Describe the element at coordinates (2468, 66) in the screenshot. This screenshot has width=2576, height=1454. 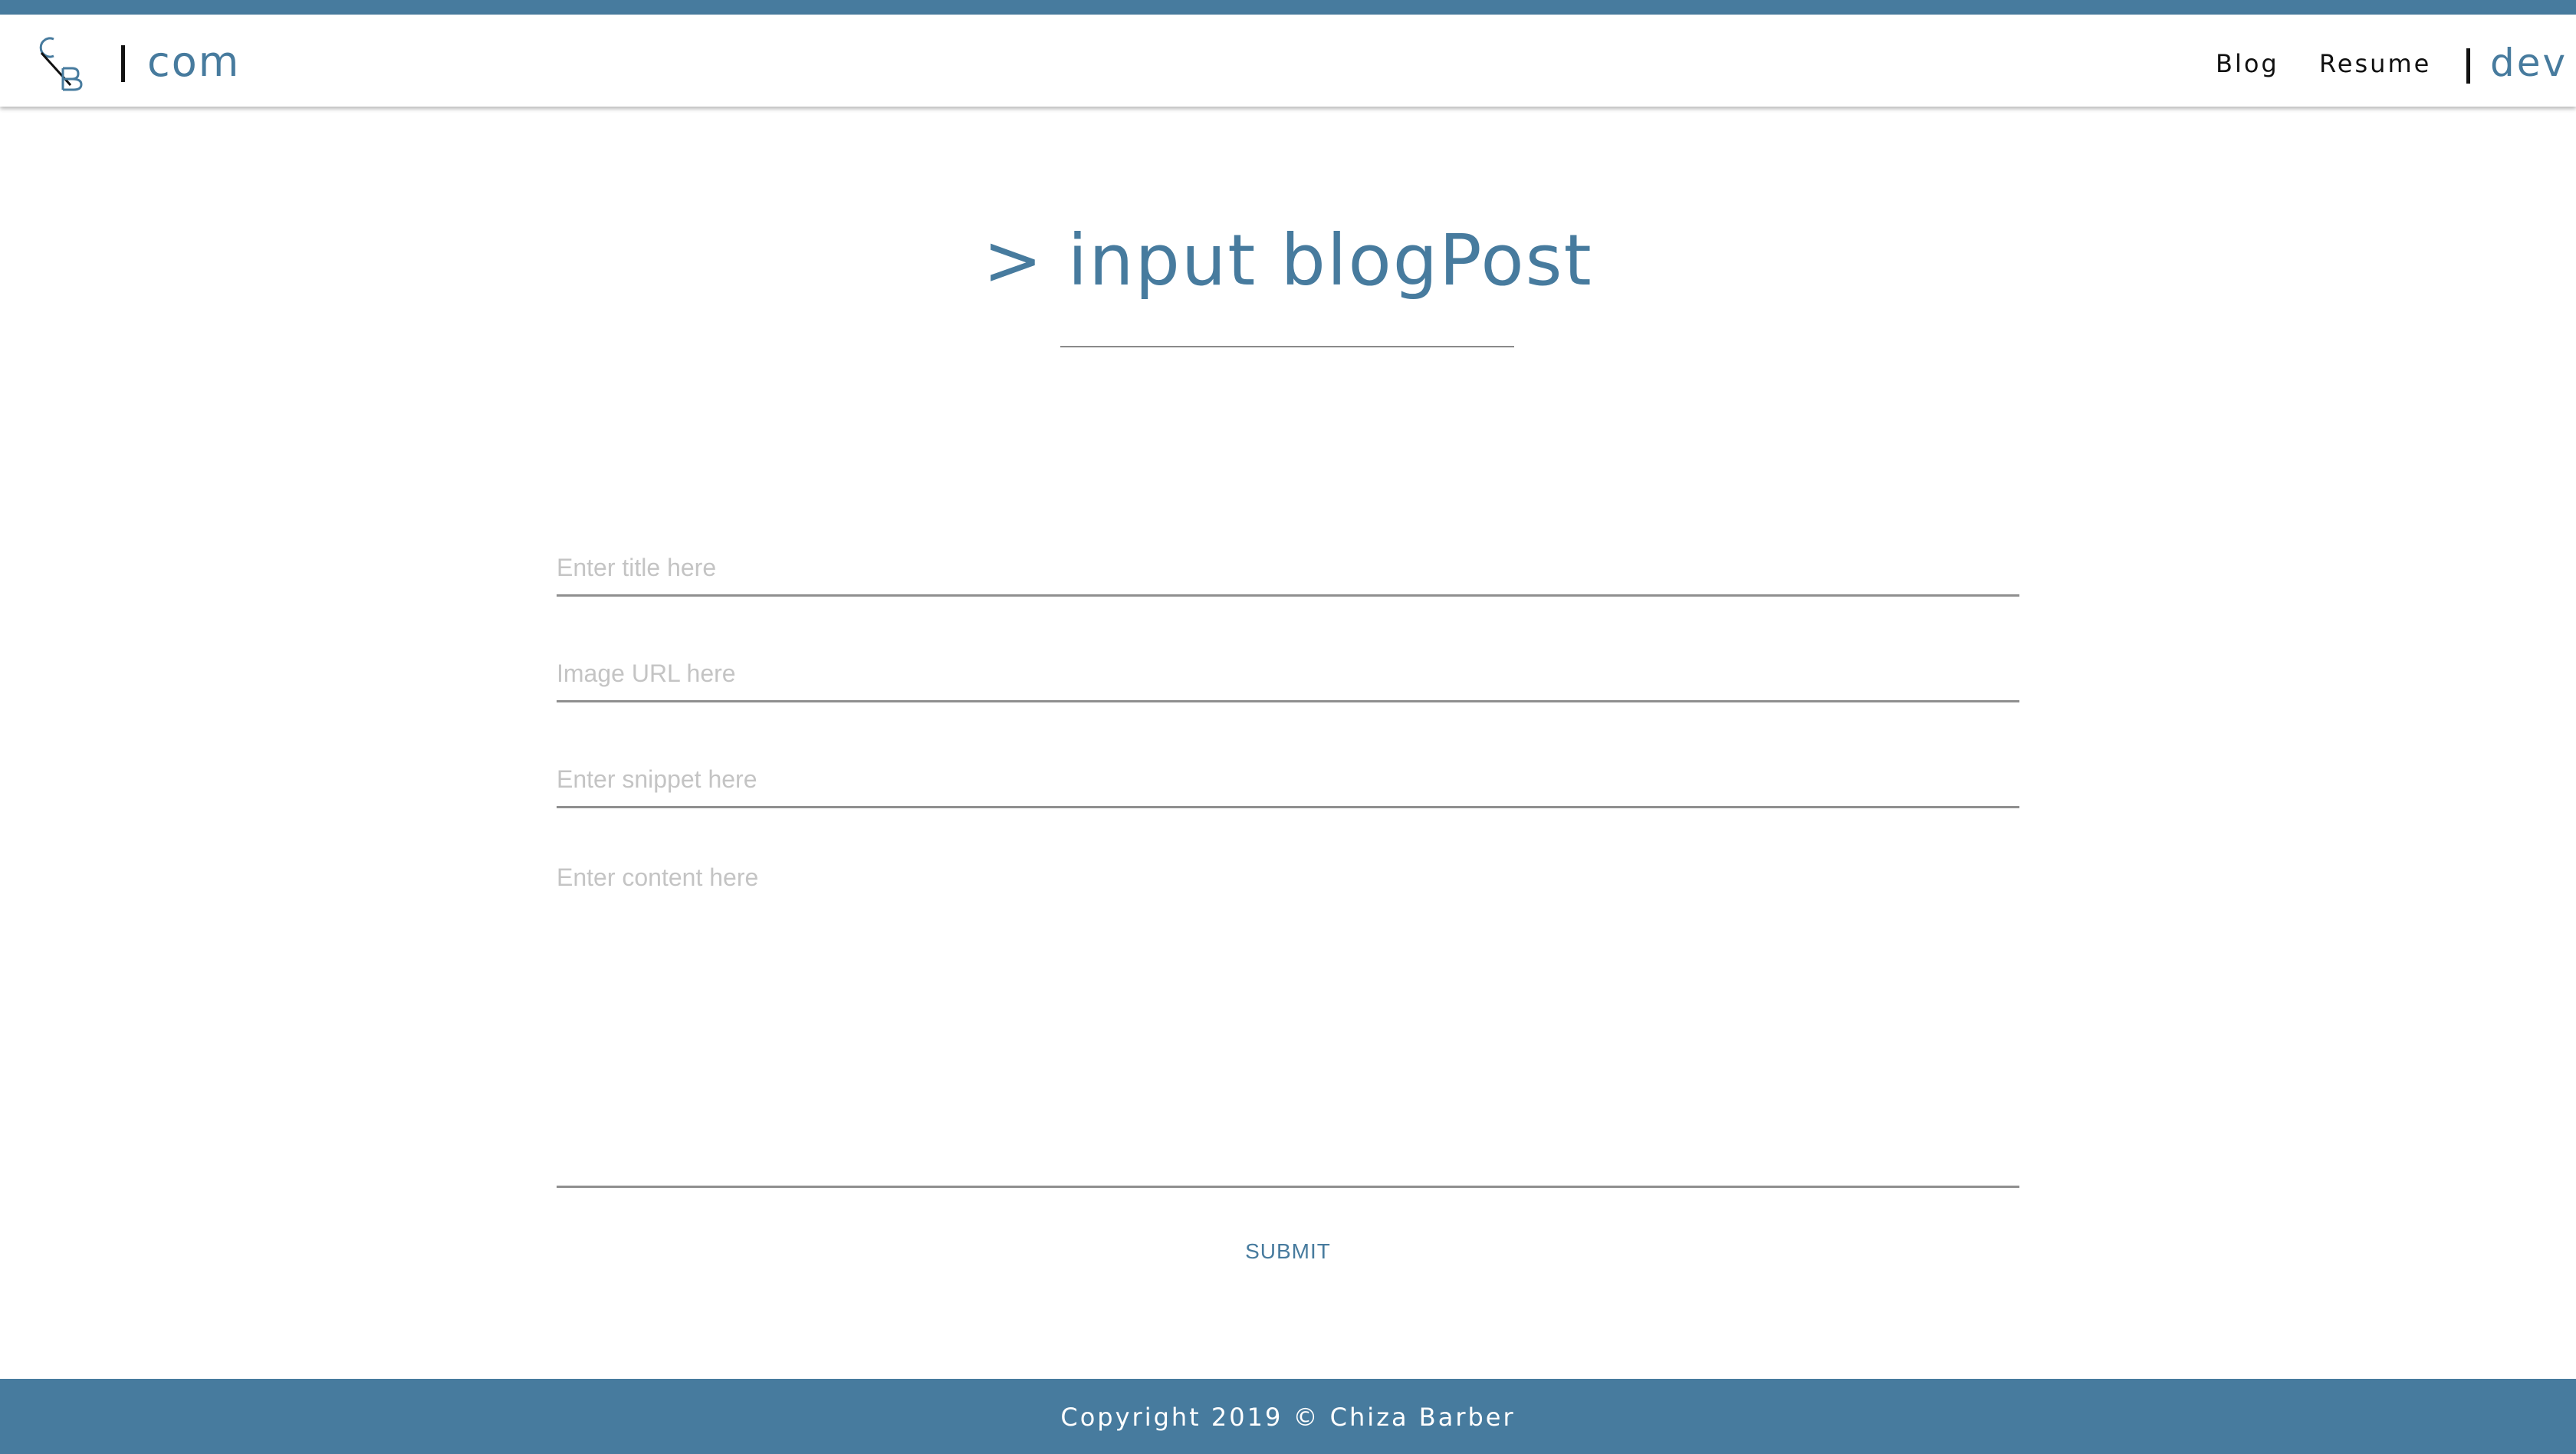
I see `nav-separator` at that location.